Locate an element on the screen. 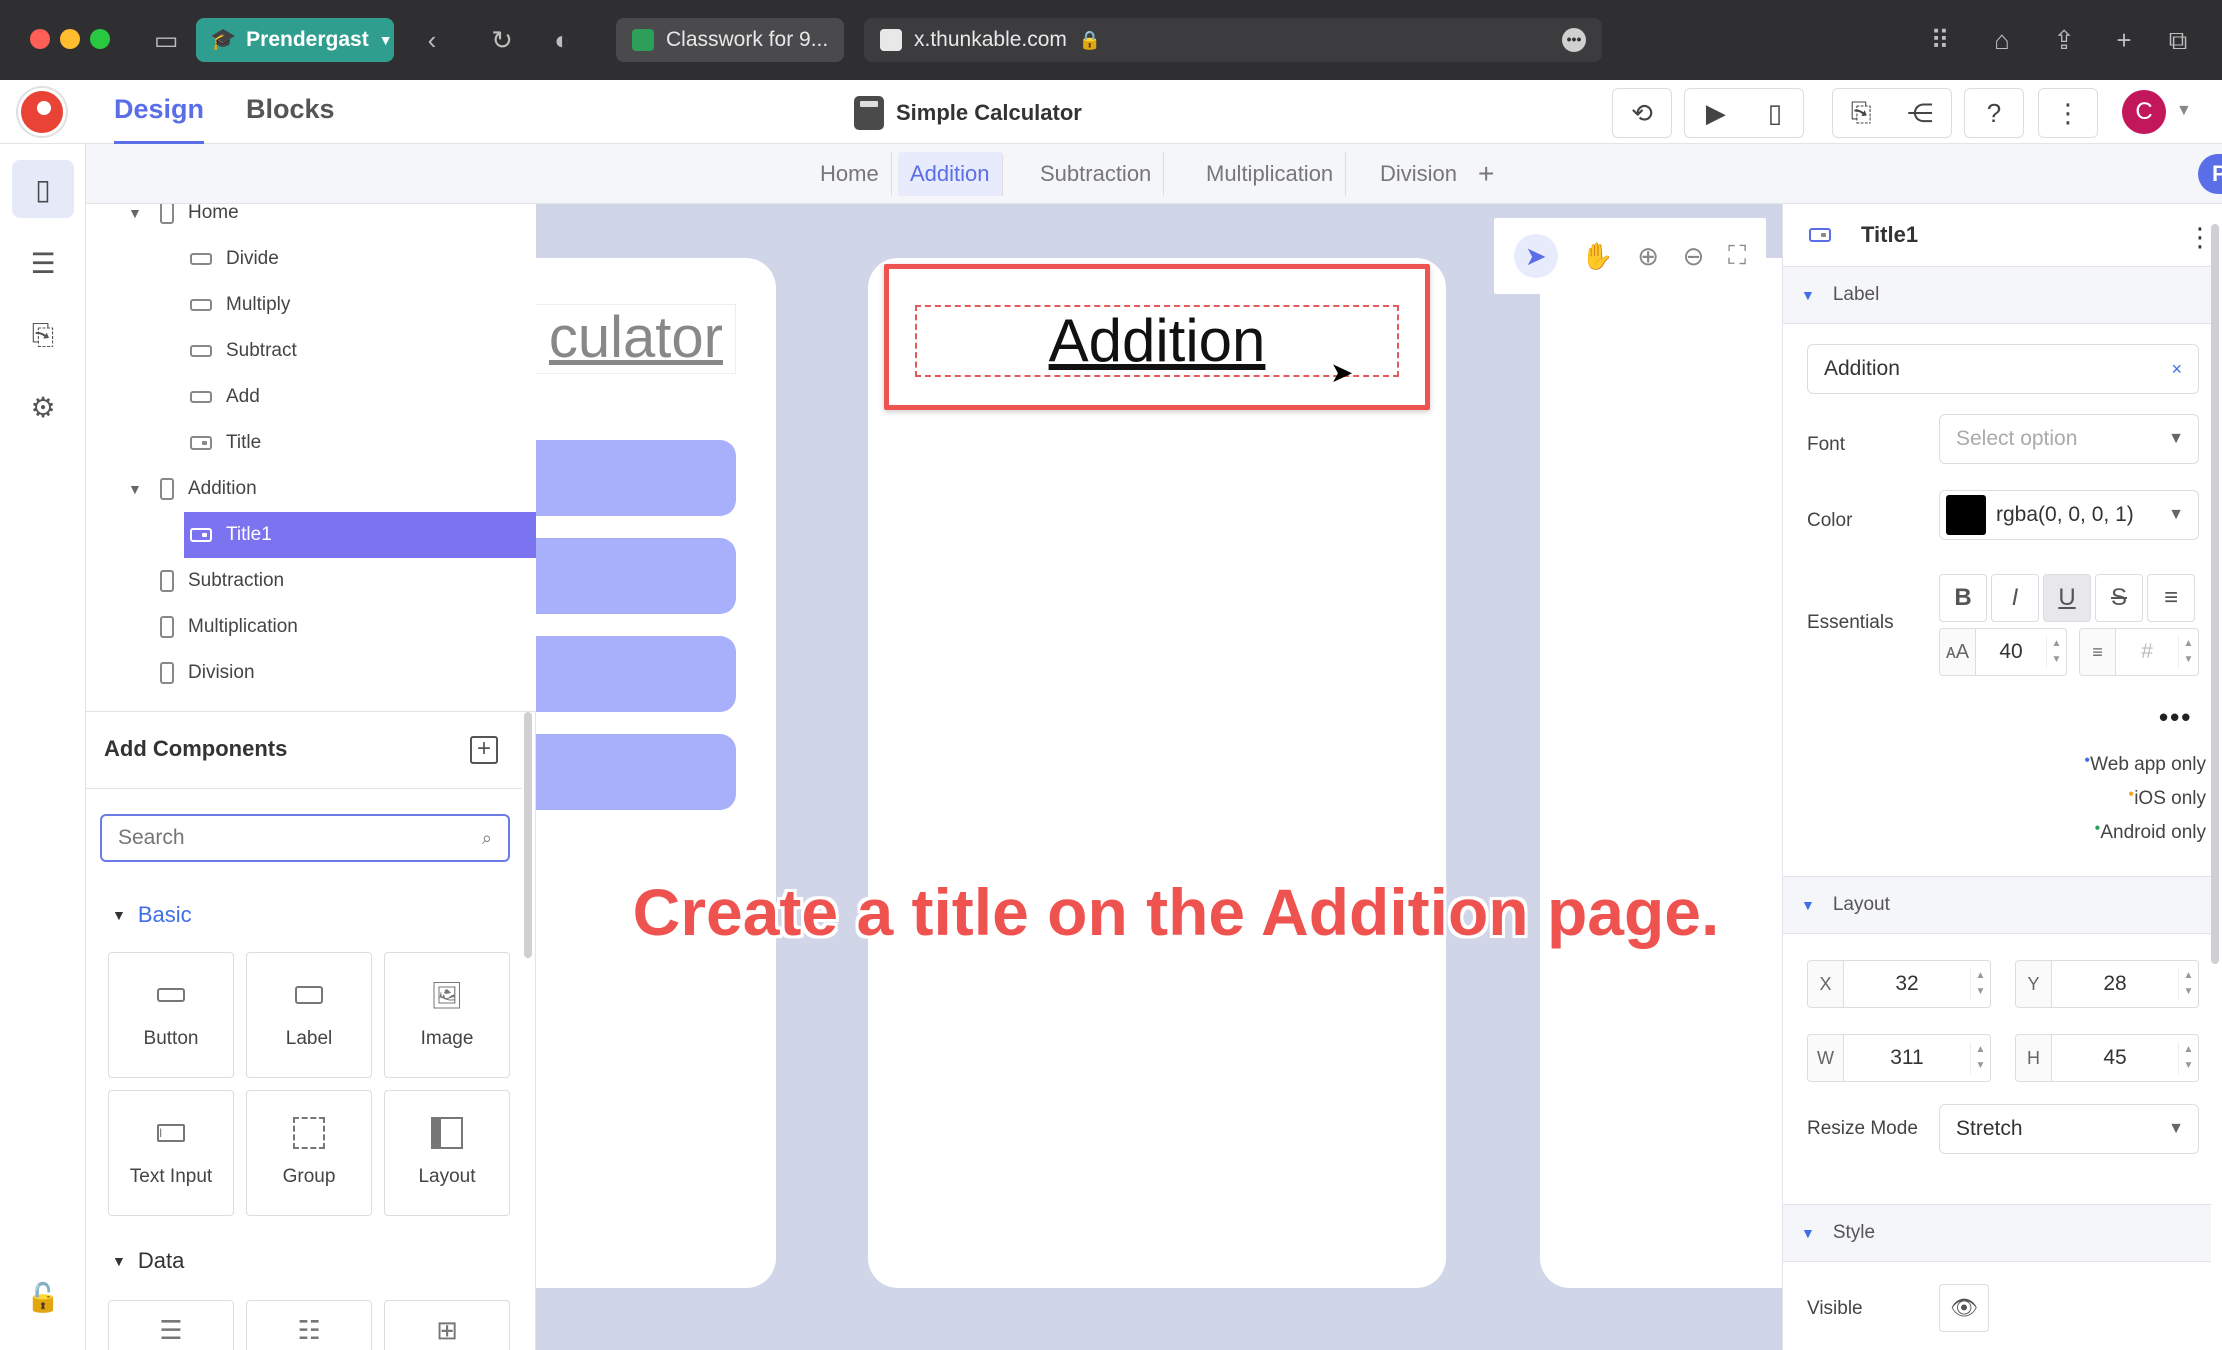 This screenshot has height=1350, width=2222. tree-item-multiplication: Multiplication is located at coordinates (311, 627).